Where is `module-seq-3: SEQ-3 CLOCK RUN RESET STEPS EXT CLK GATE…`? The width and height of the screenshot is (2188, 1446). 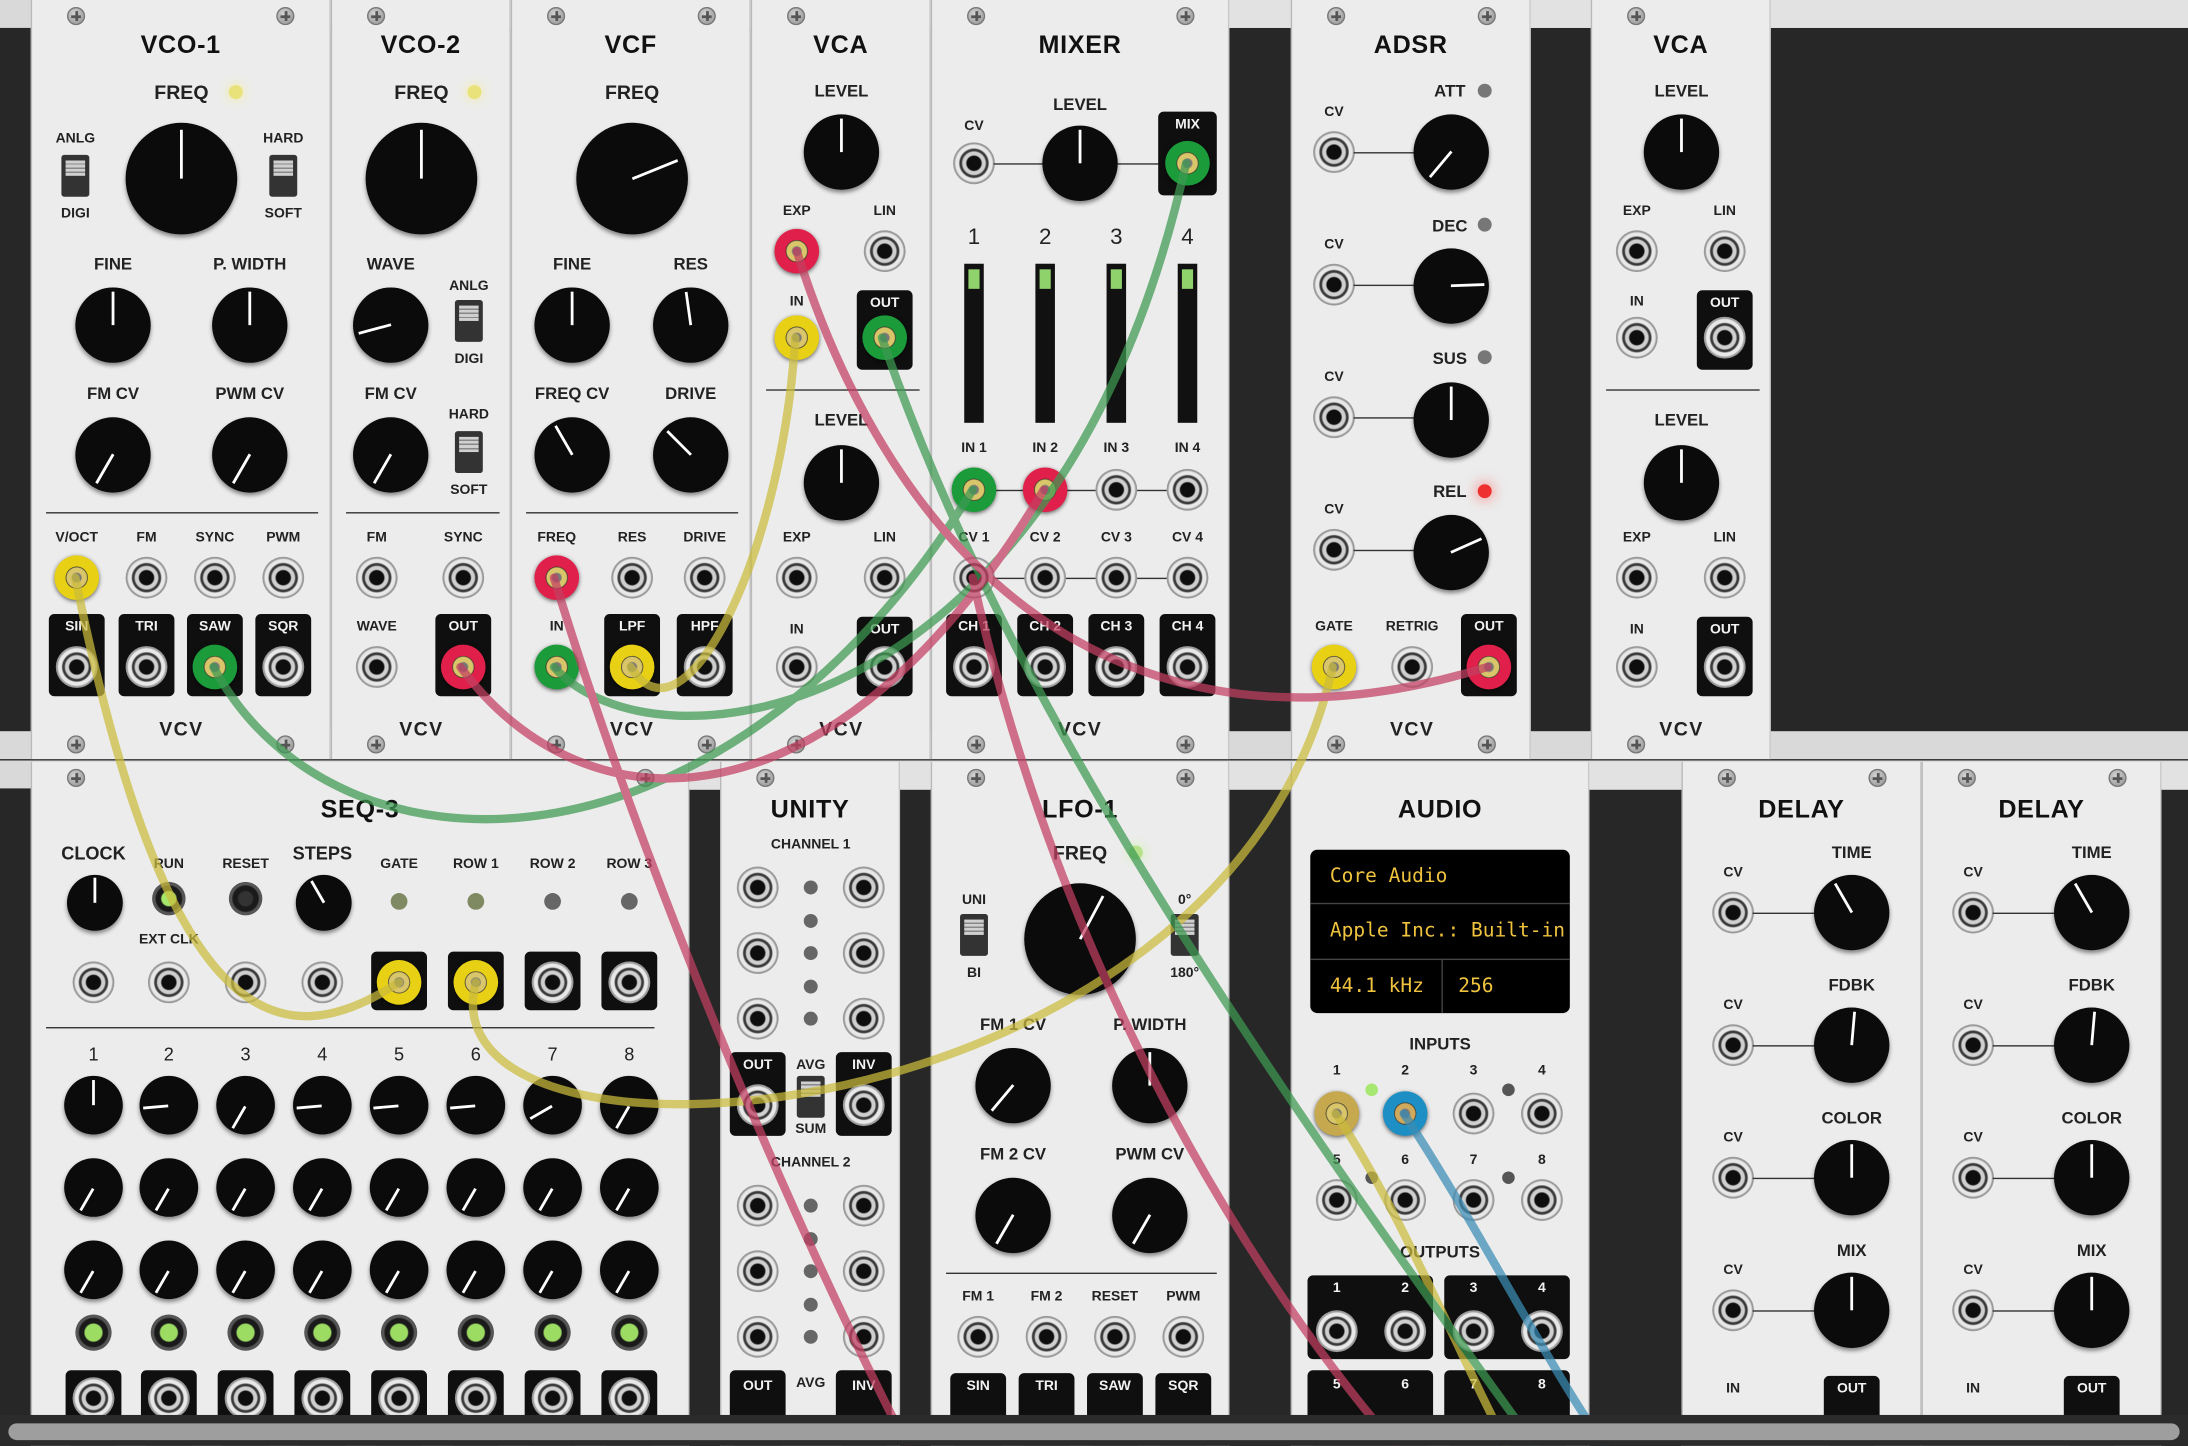
module-seq-3: SEQ-3 CLOCK RUN RESET STEPS EXT CLK GATE… is located at coordinates (360, 1103).